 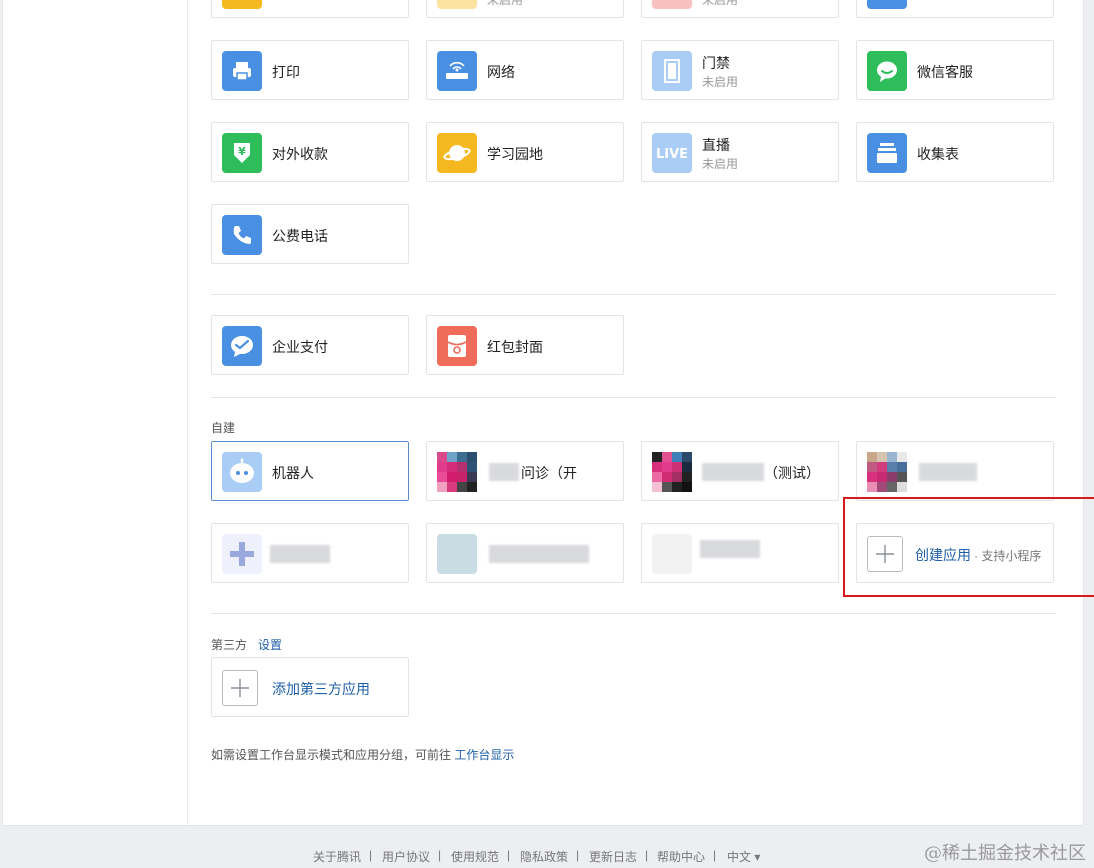 I want to click on tray-icon, so click(x=887, y=153).